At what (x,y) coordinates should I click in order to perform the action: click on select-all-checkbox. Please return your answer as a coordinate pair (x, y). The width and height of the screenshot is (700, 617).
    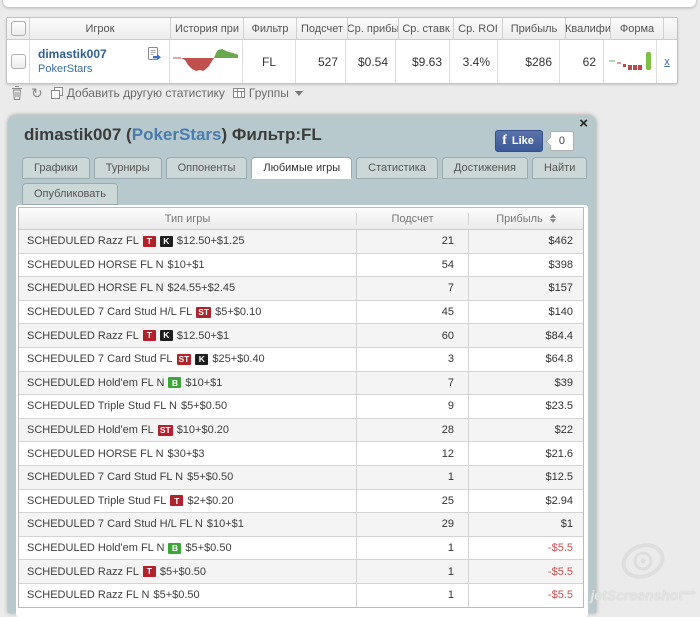
    Looking at the image, I should click on (18, 28).